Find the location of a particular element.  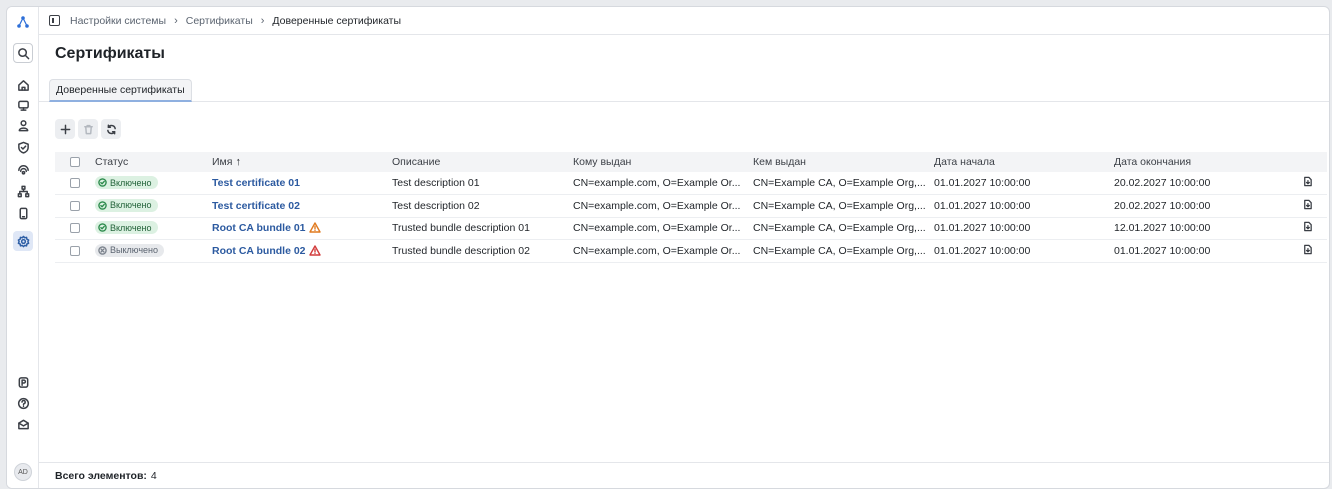

description-cell: Trusted bundle description 02 is located at coordinates (482, 251).